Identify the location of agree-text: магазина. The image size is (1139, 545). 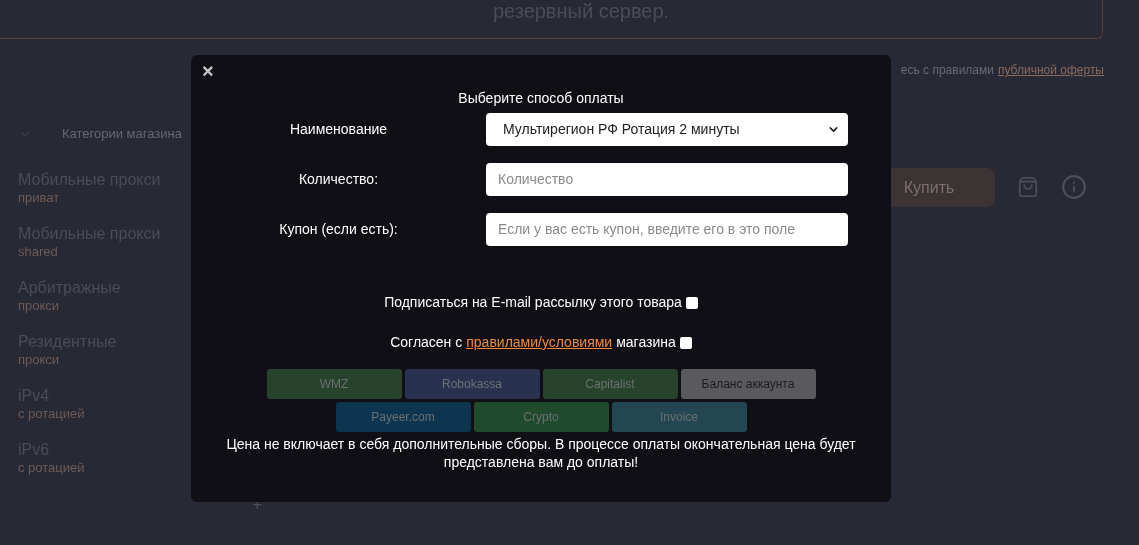
(646, 342).